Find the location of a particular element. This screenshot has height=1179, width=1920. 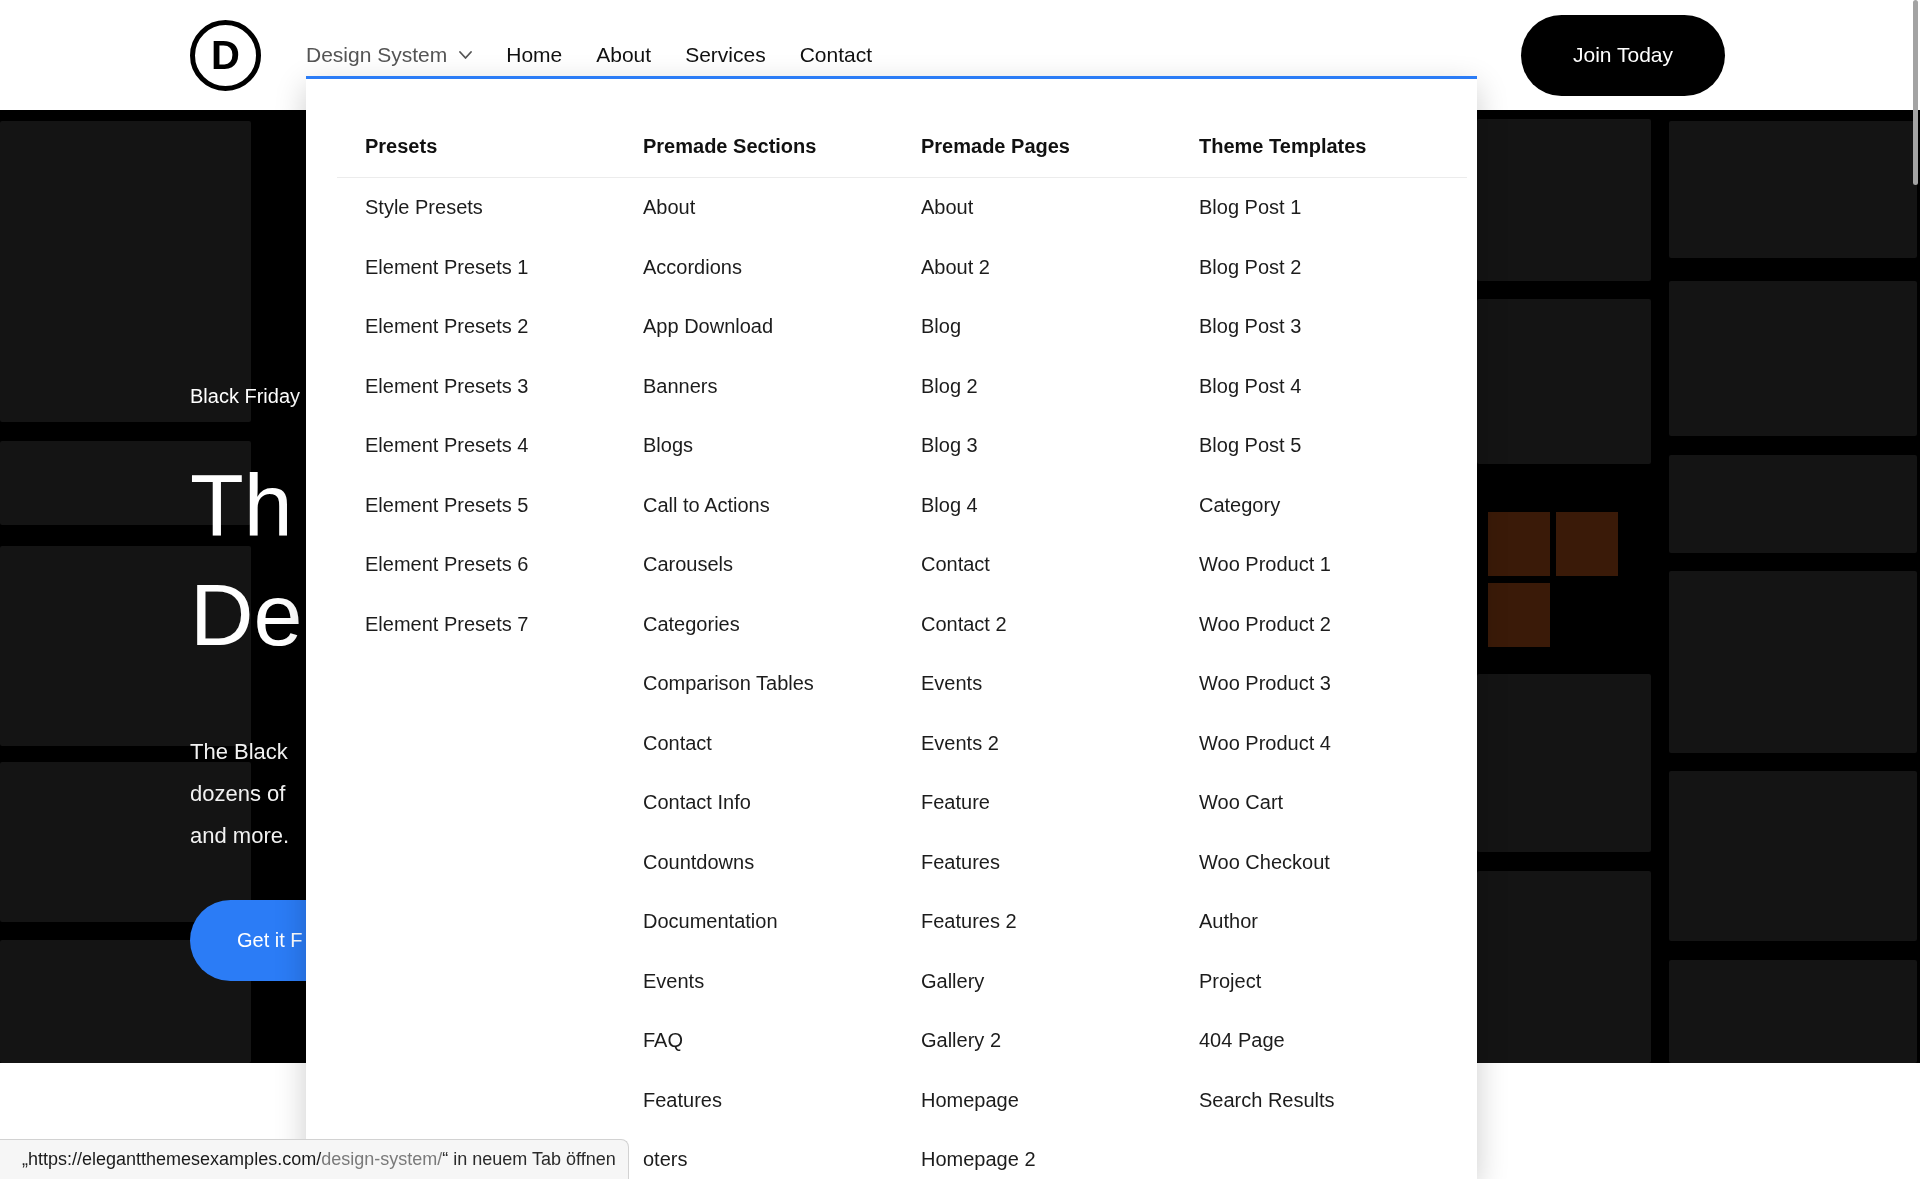

menu-item: Woo Checkout is located at coordinates (1264, 861).